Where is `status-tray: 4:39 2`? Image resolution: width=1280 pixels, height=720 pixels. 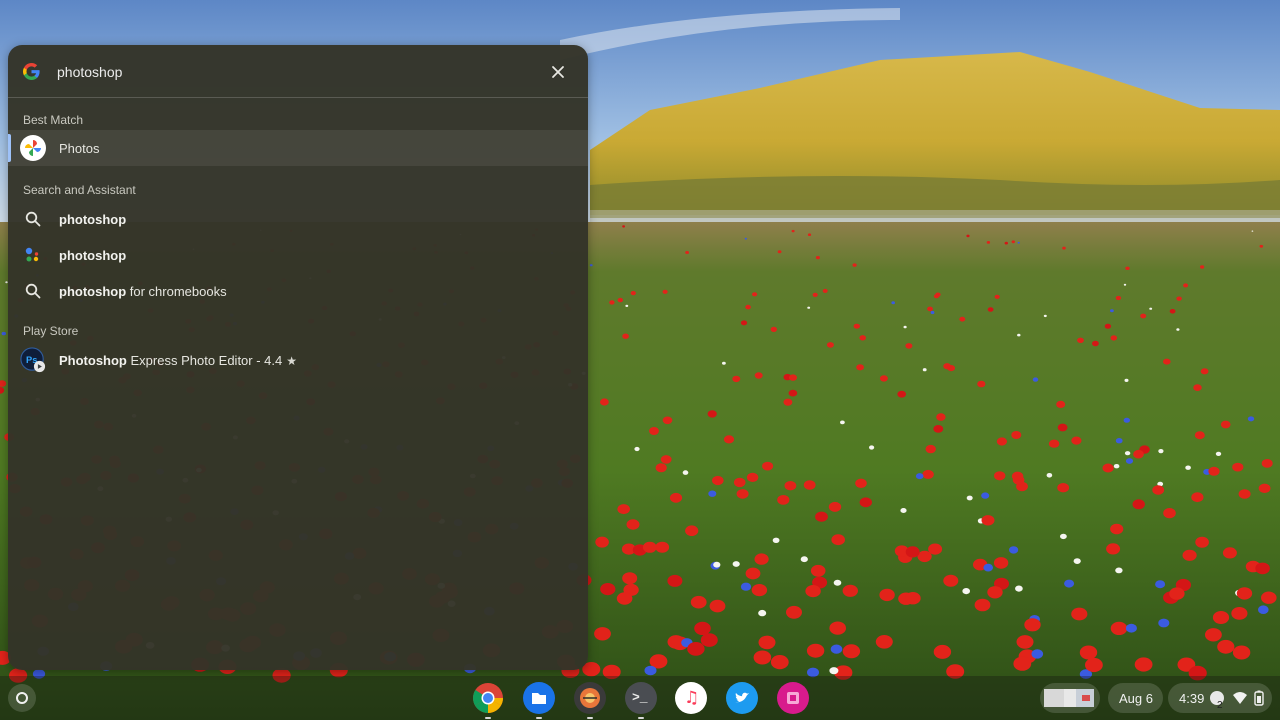
status-tray: 4:39 2 is located at coordinates (1220, 698).